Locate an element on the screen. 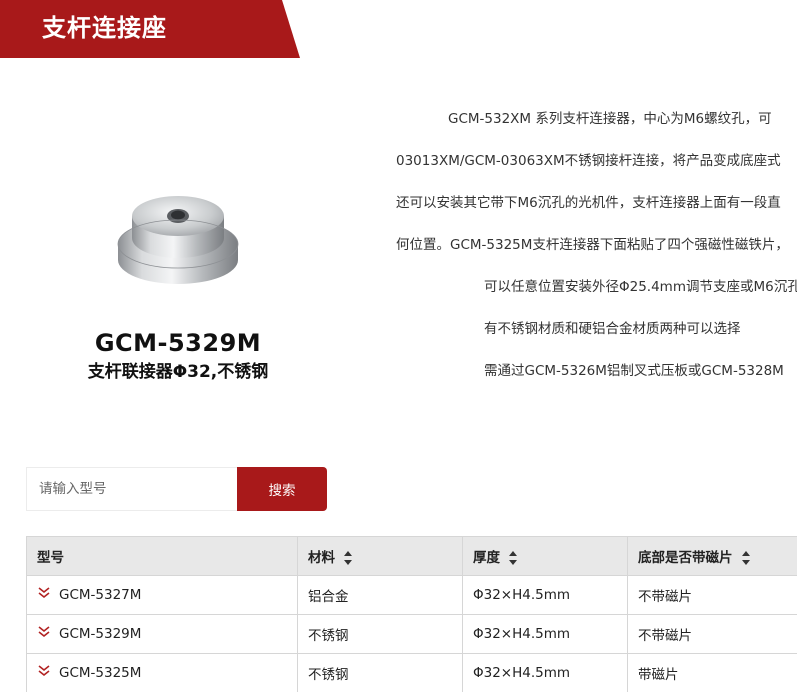 The height and width of the screenshot is (692, 797). description-line: 可以任意位置安装外径Φ25.4mm调节支座或M6沉孔 is located at coordinates (640, 287).